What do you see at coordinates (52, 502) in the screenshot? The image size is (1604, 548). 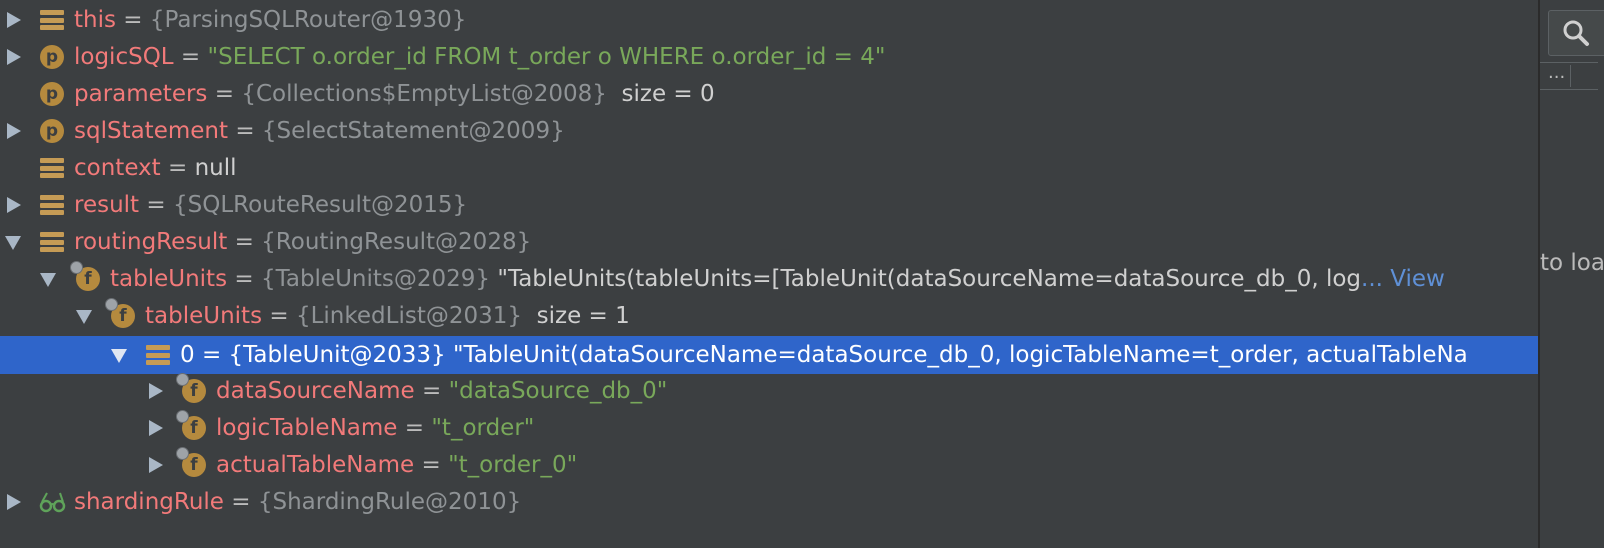 I see `watch-glasses-icon` at bounding box center [52, 502].